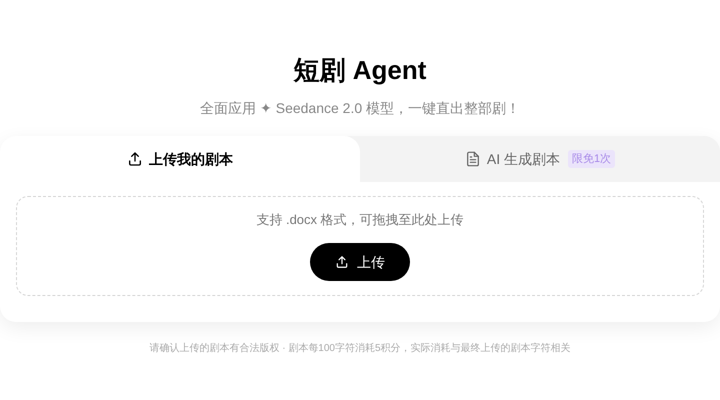  Describe the element at coordinates (360, 220) in the screenshot. I see `drop-hint: 支持 .docx 格式，可拖拽至此处上传` at that location.